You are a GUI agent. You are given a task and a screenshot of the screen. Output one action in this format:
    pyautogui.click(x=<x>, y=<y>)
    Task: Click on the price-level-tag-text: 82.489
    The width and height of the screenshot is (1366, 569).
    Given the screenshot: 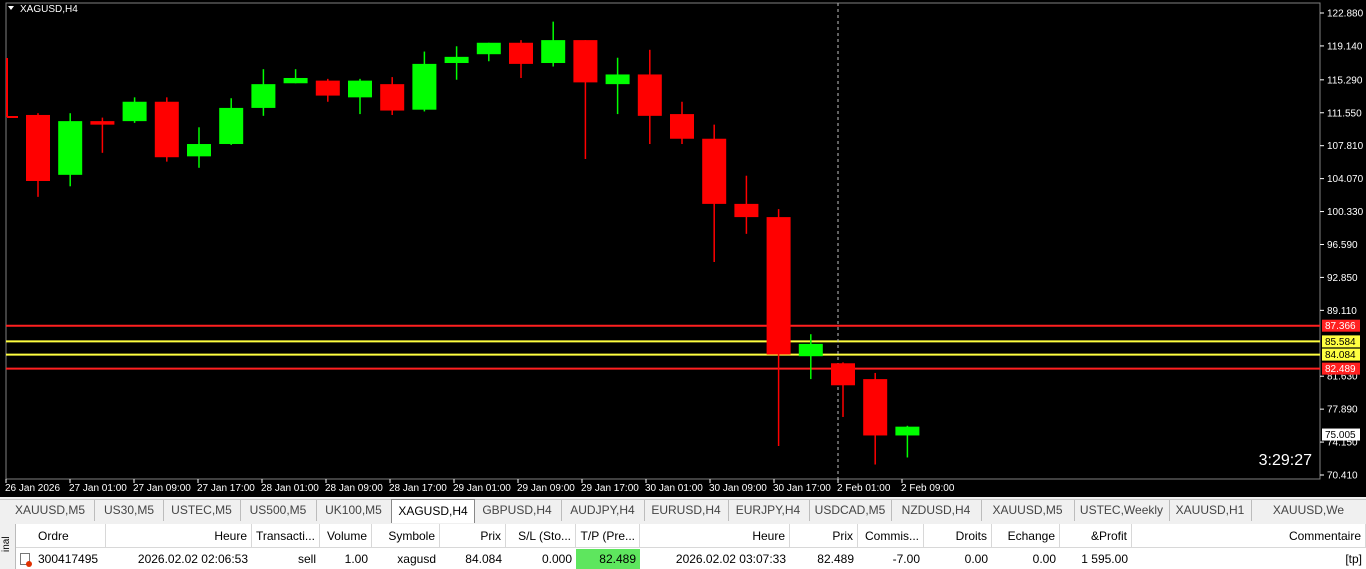 What is the action you would take?
    pyautogui.click(x=1340, y=369)
    